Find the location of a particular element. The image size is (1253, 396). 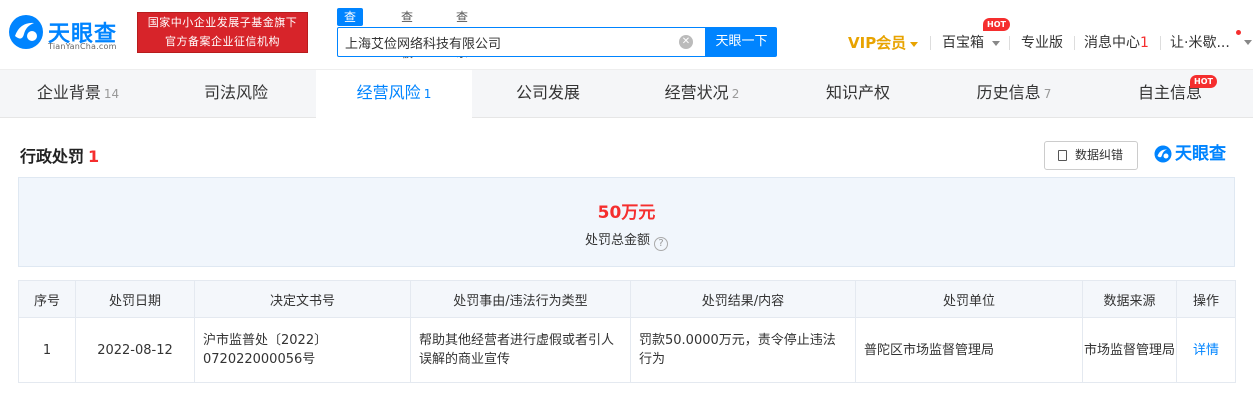

tab-label: 企业背景 is located at coordinates (68, 92).